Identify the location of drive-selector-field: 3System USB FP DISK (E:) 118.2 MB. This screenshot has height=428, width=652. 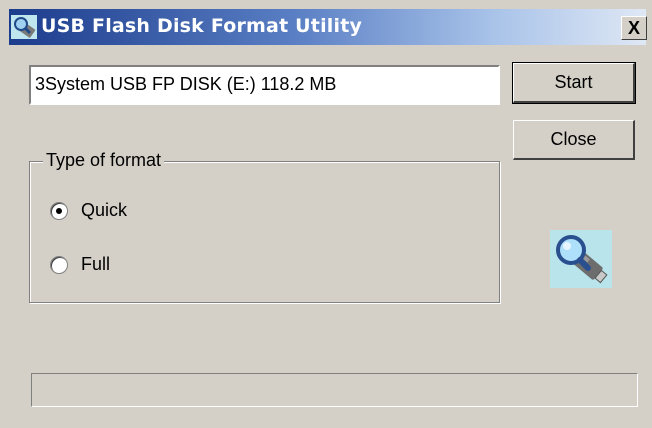
(264, 85).